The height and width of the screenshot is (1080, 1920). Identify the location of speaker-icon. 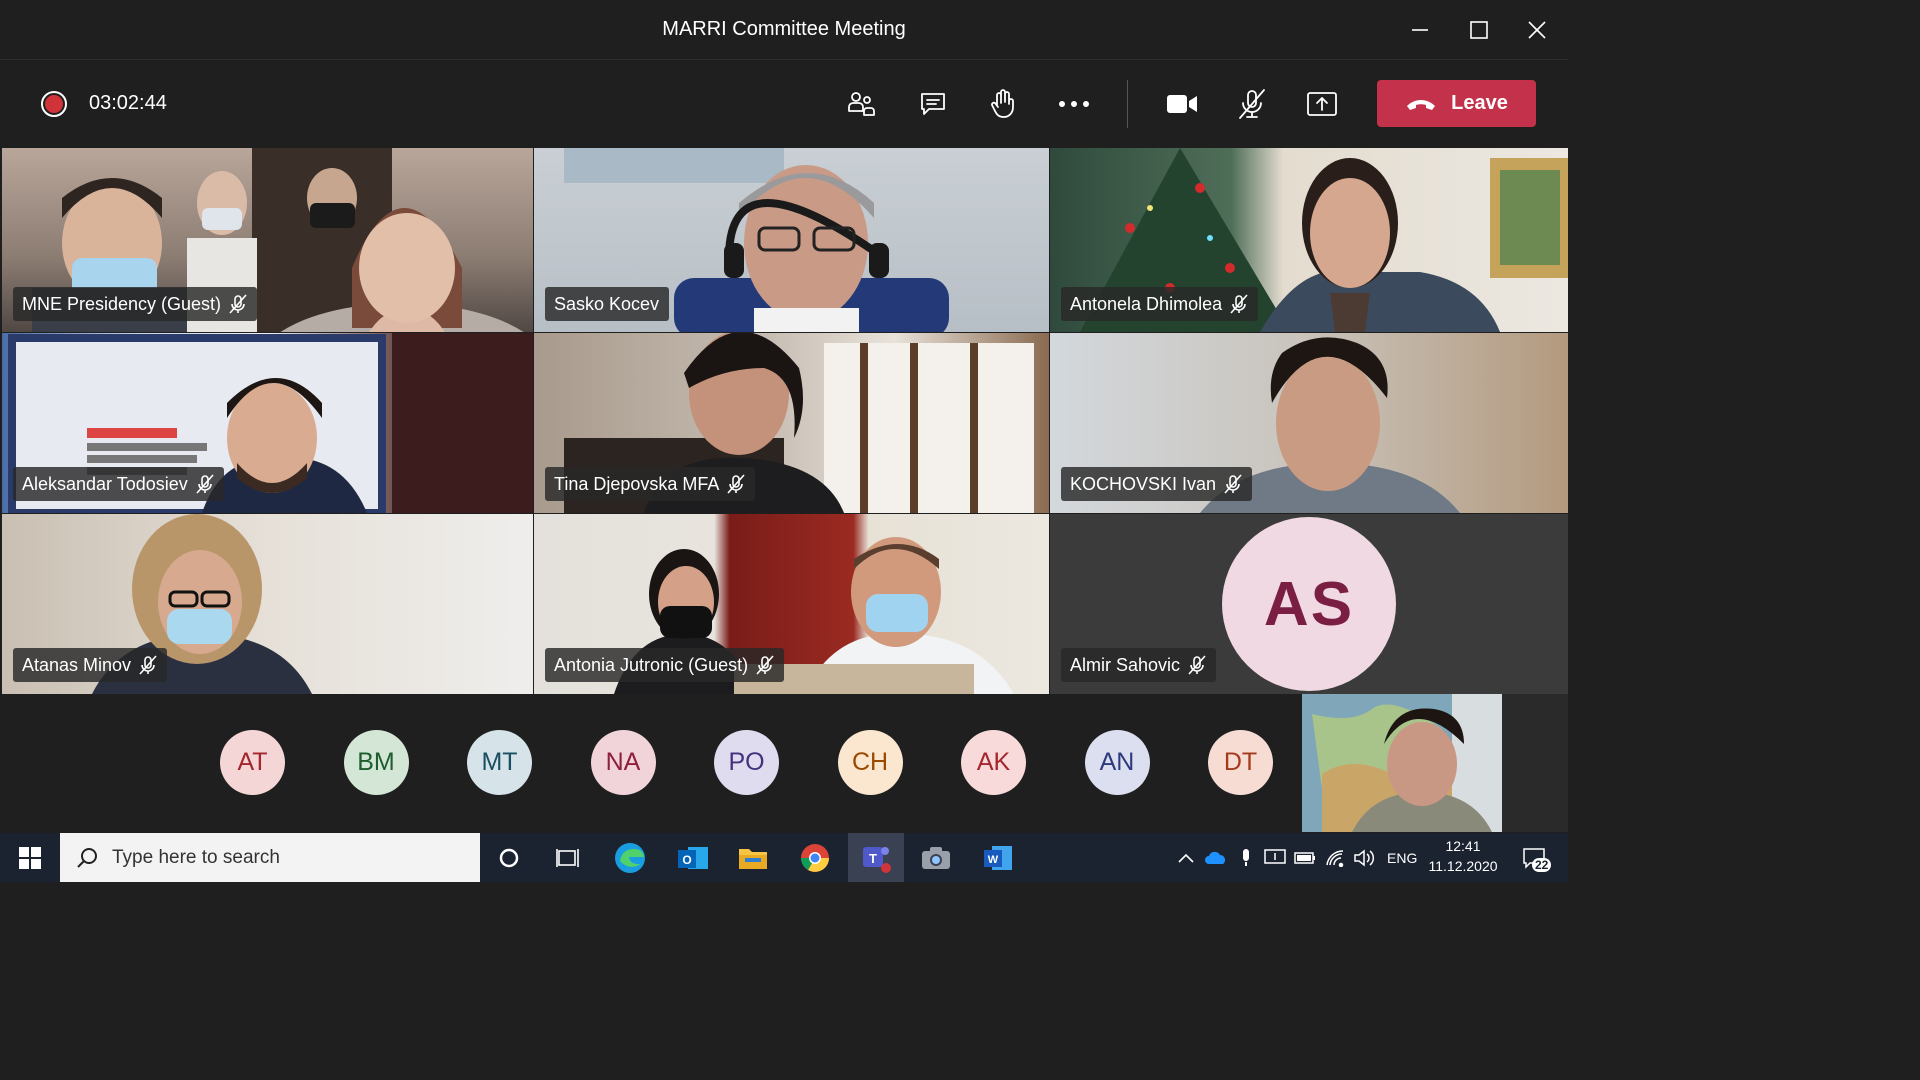
(1364, 858).